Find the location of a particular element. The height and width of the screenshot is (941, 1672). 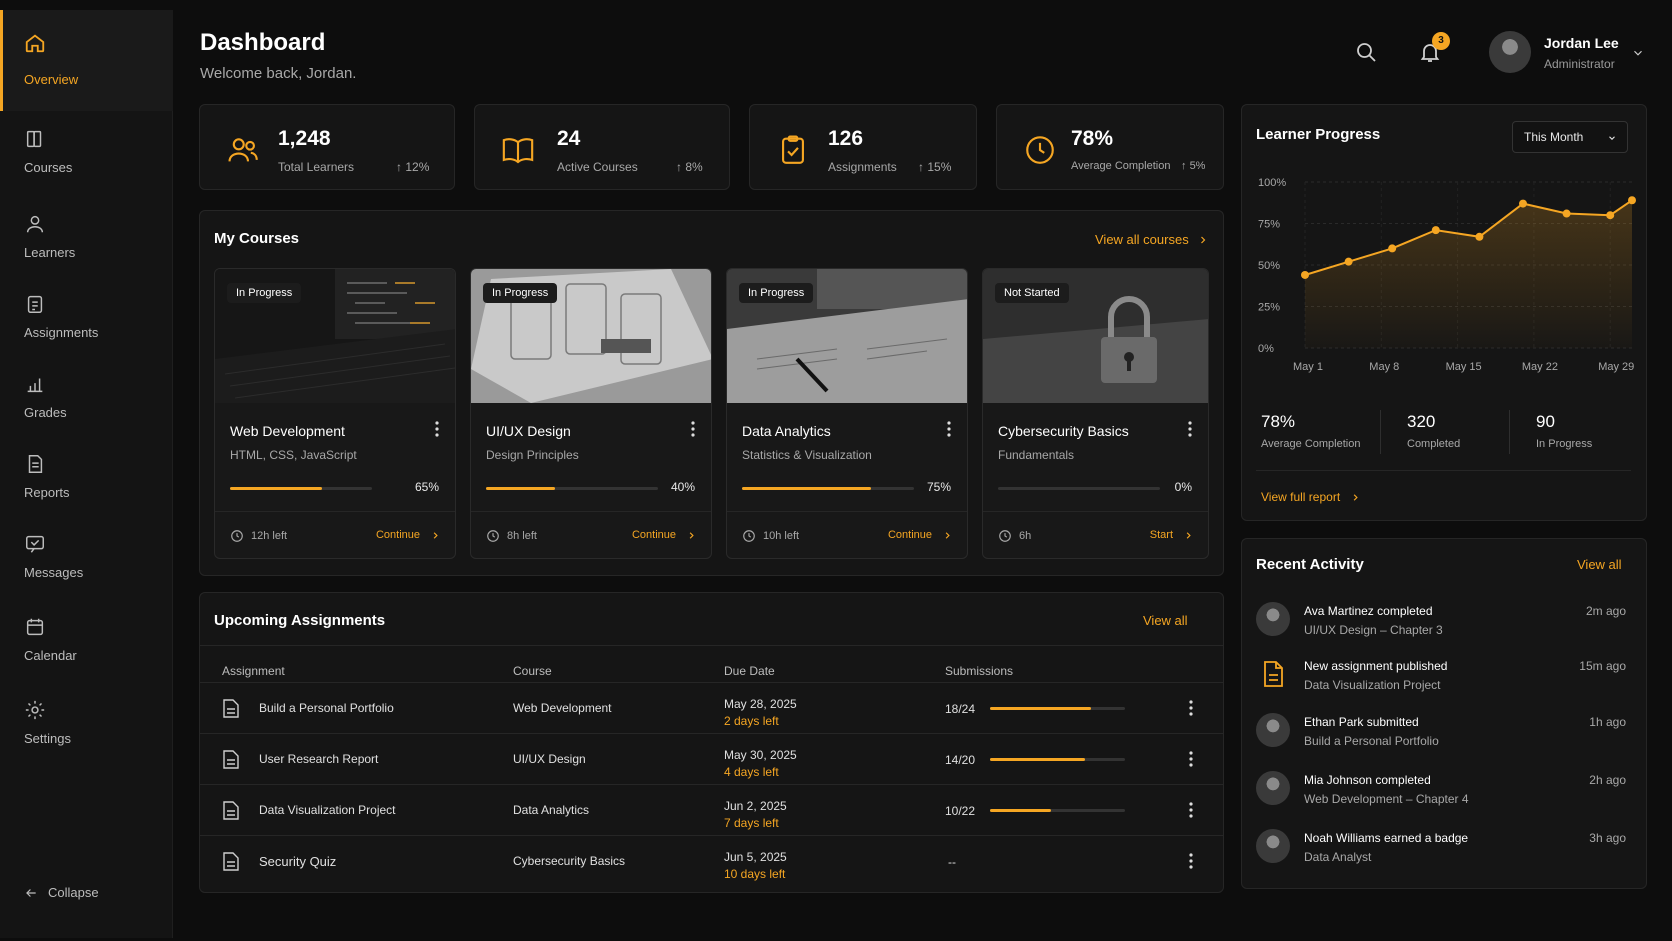

due-date: Jun 2, 2025 is located at coordinates (755, 806).